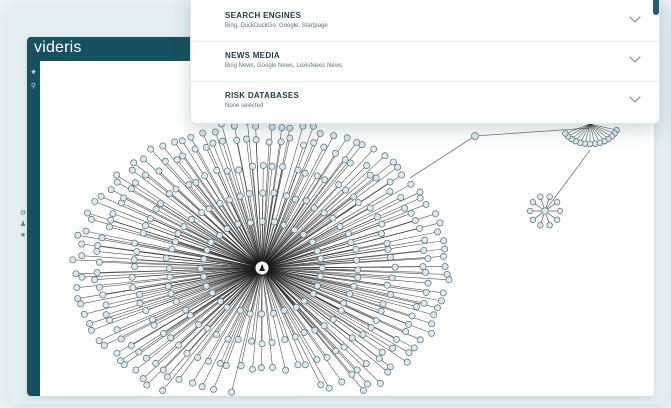 This screenshot has width=671, height=408. What do you see at coordinates (23, 235) in the screenshot?
I see `star-icon: ★` at bounding box center [23, 235].